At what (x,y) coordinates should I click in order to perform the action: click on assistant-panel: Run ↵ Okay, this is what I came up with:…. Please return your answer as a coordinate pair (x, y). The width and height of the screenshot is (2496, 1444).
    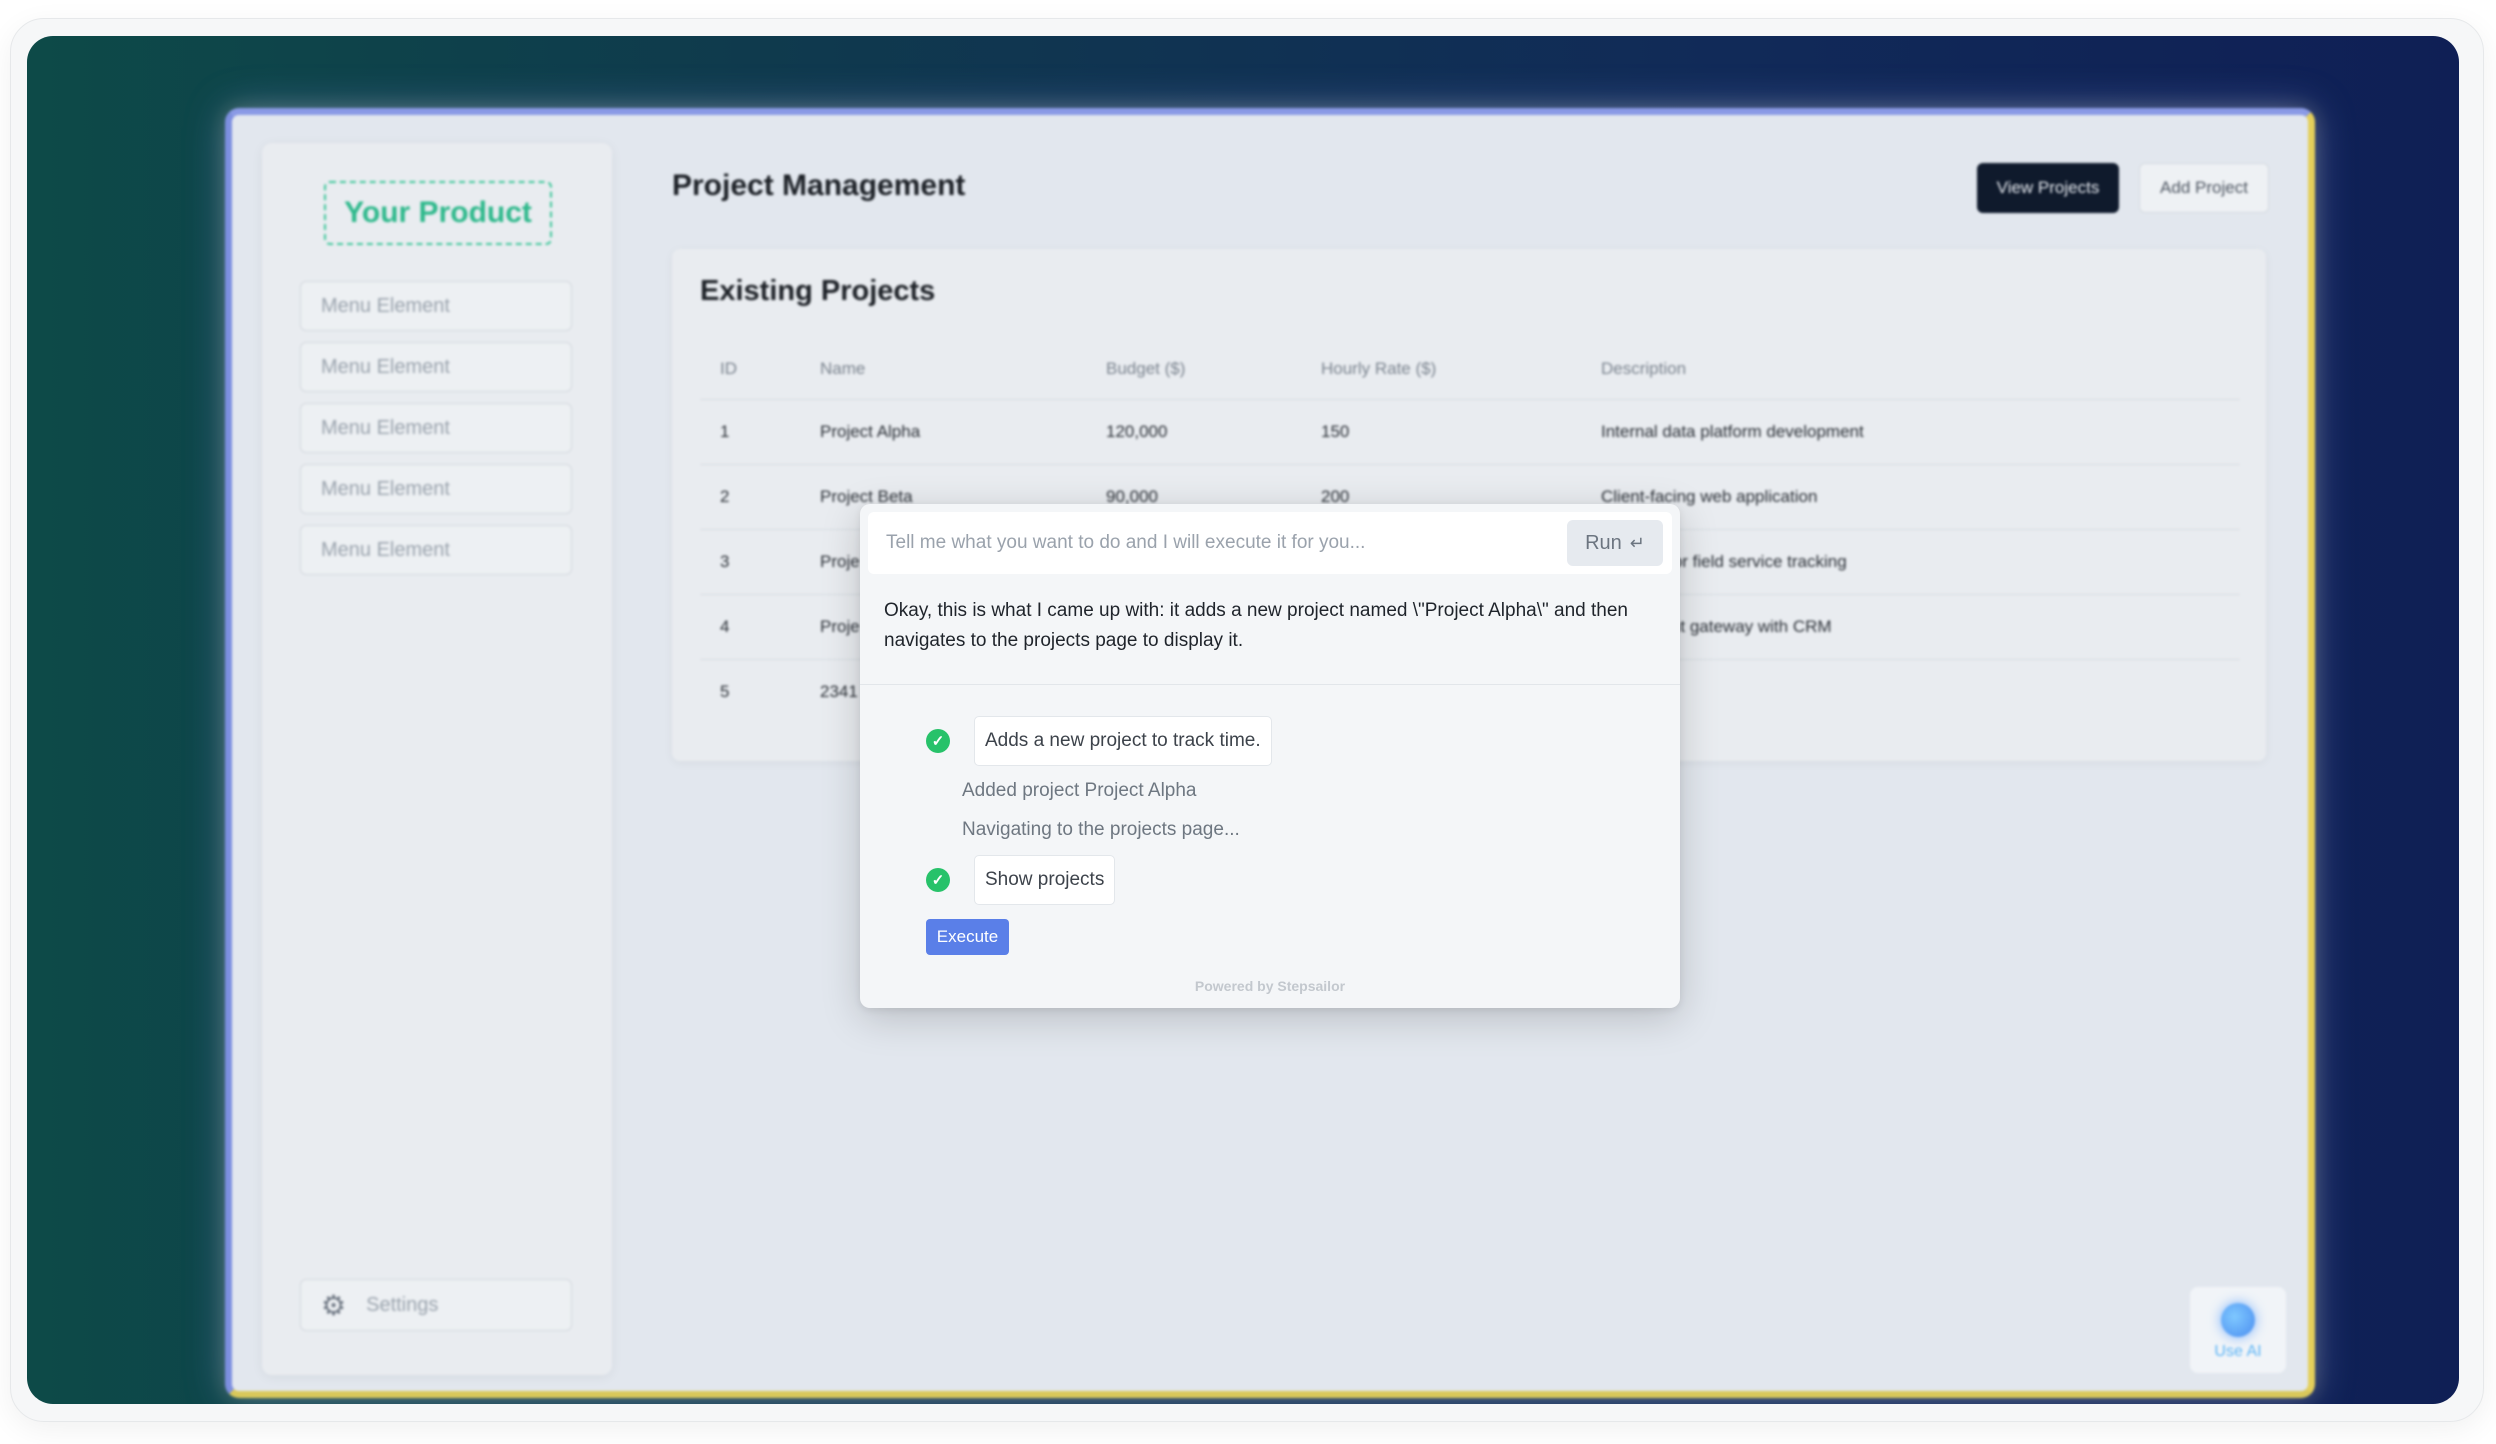
    Looking at the image, I should click on (1270, 756).